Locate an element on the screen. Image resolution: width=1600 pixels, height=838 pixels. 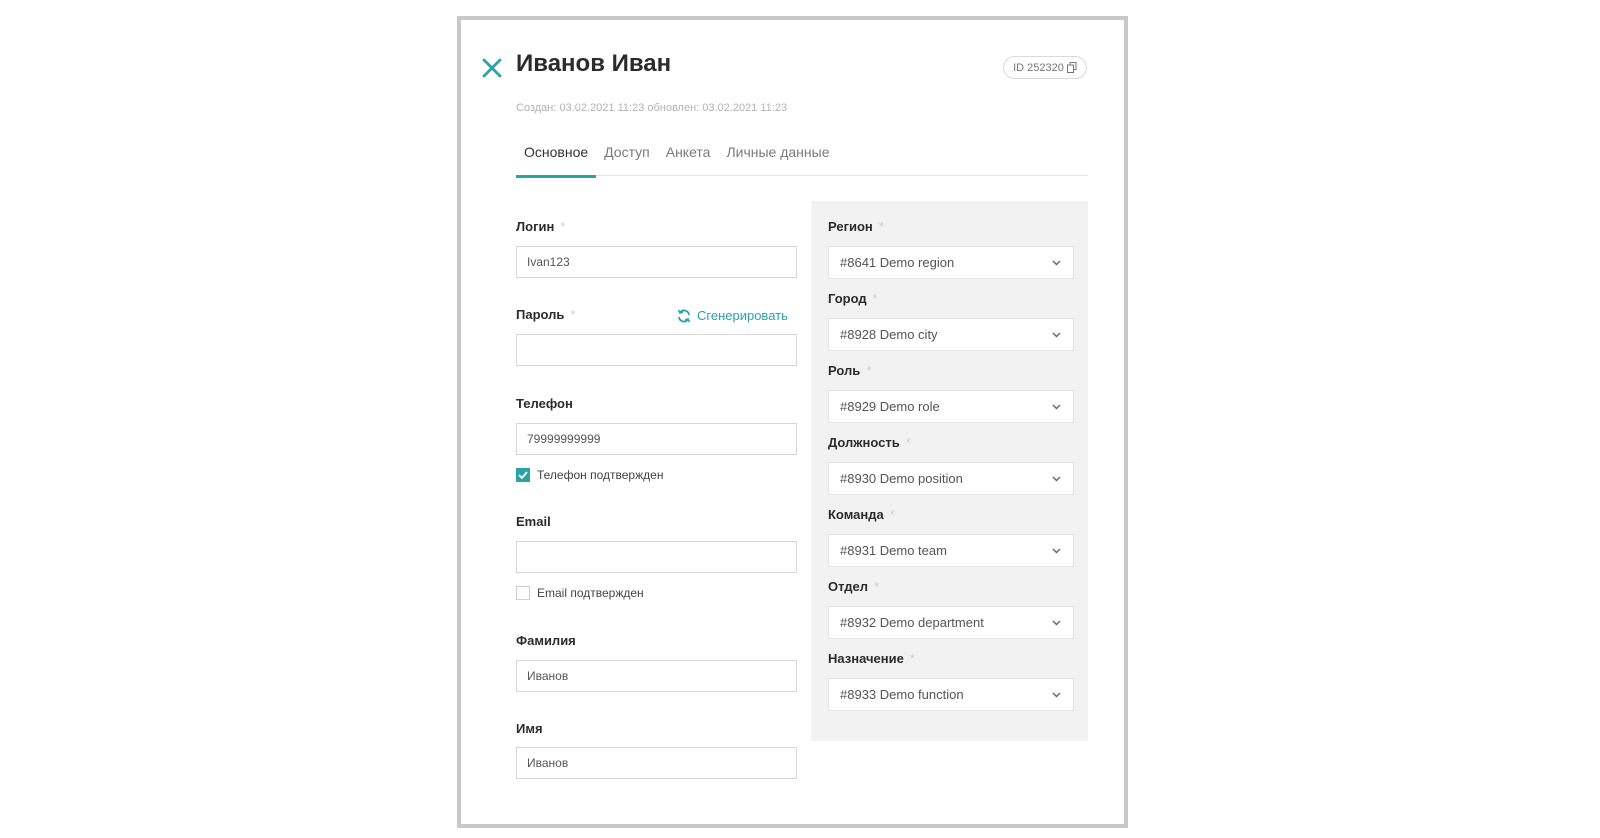
page-title: Иванов Иван is located at coordinates (594, 63).